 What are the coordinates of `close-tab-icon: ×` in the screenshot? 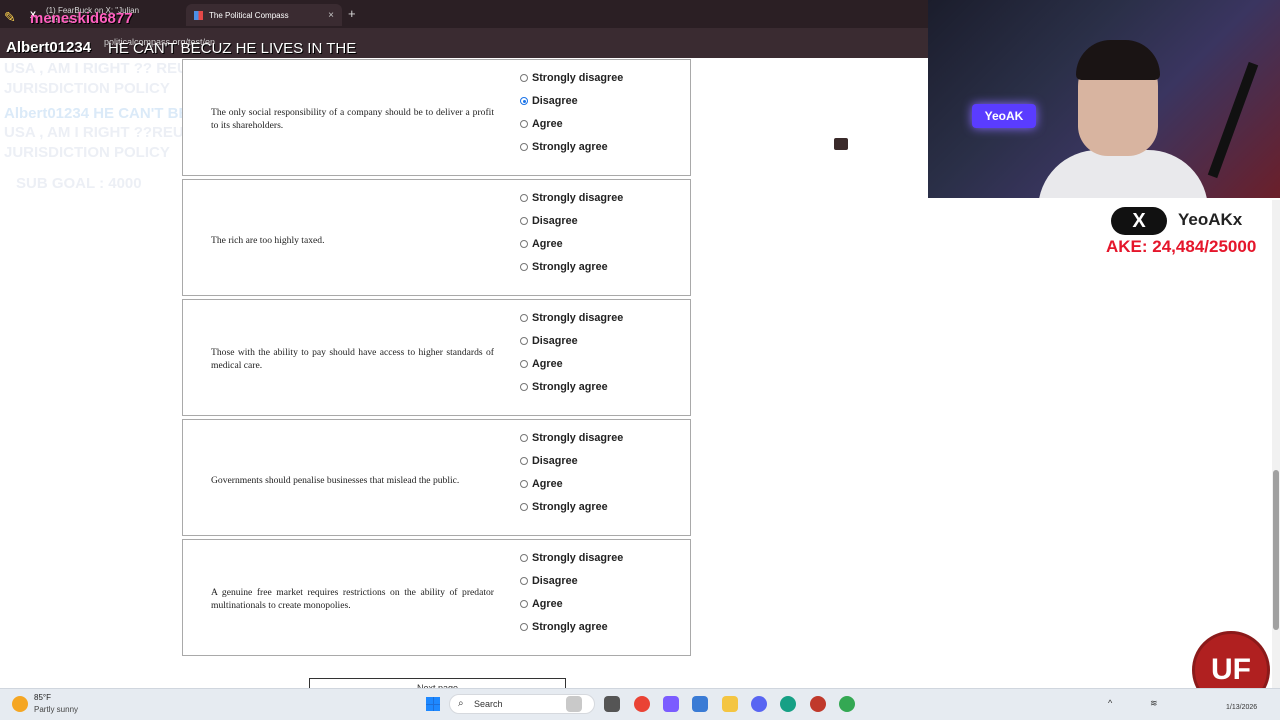 It's located at (331, 15).